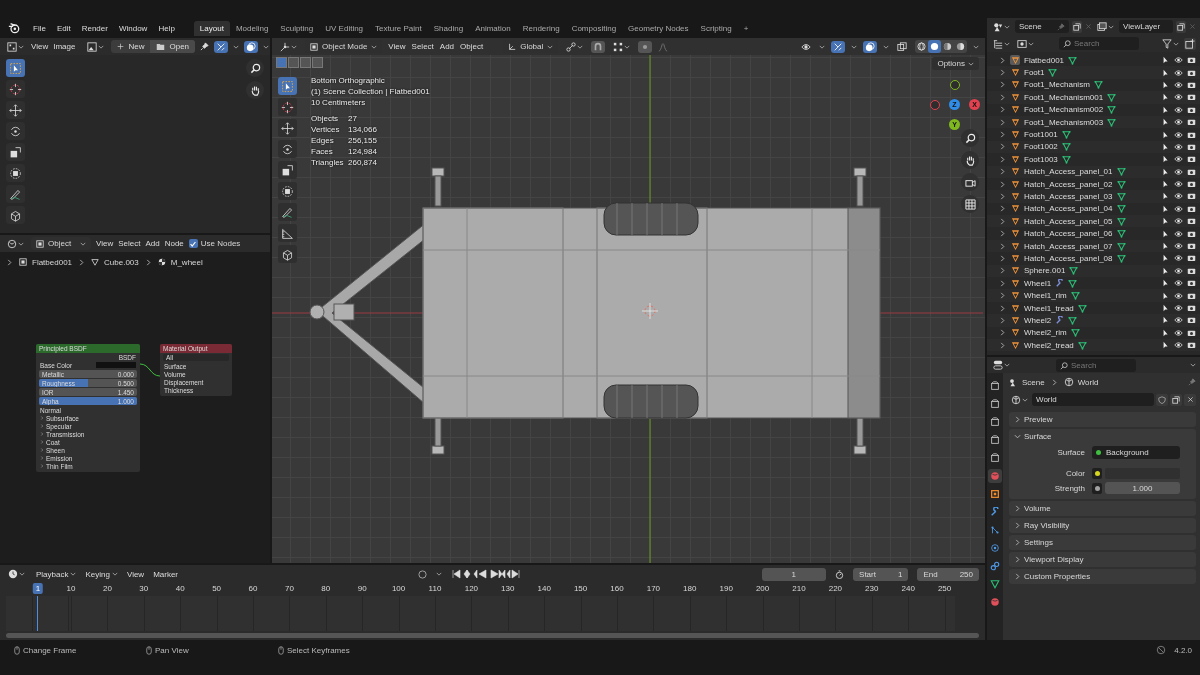 This screenshot has height=675, width=1200. Describe the element at coordinates (1045, 333) in the screenshot. I see `outliner-item: Wheel2_rim` at that location.